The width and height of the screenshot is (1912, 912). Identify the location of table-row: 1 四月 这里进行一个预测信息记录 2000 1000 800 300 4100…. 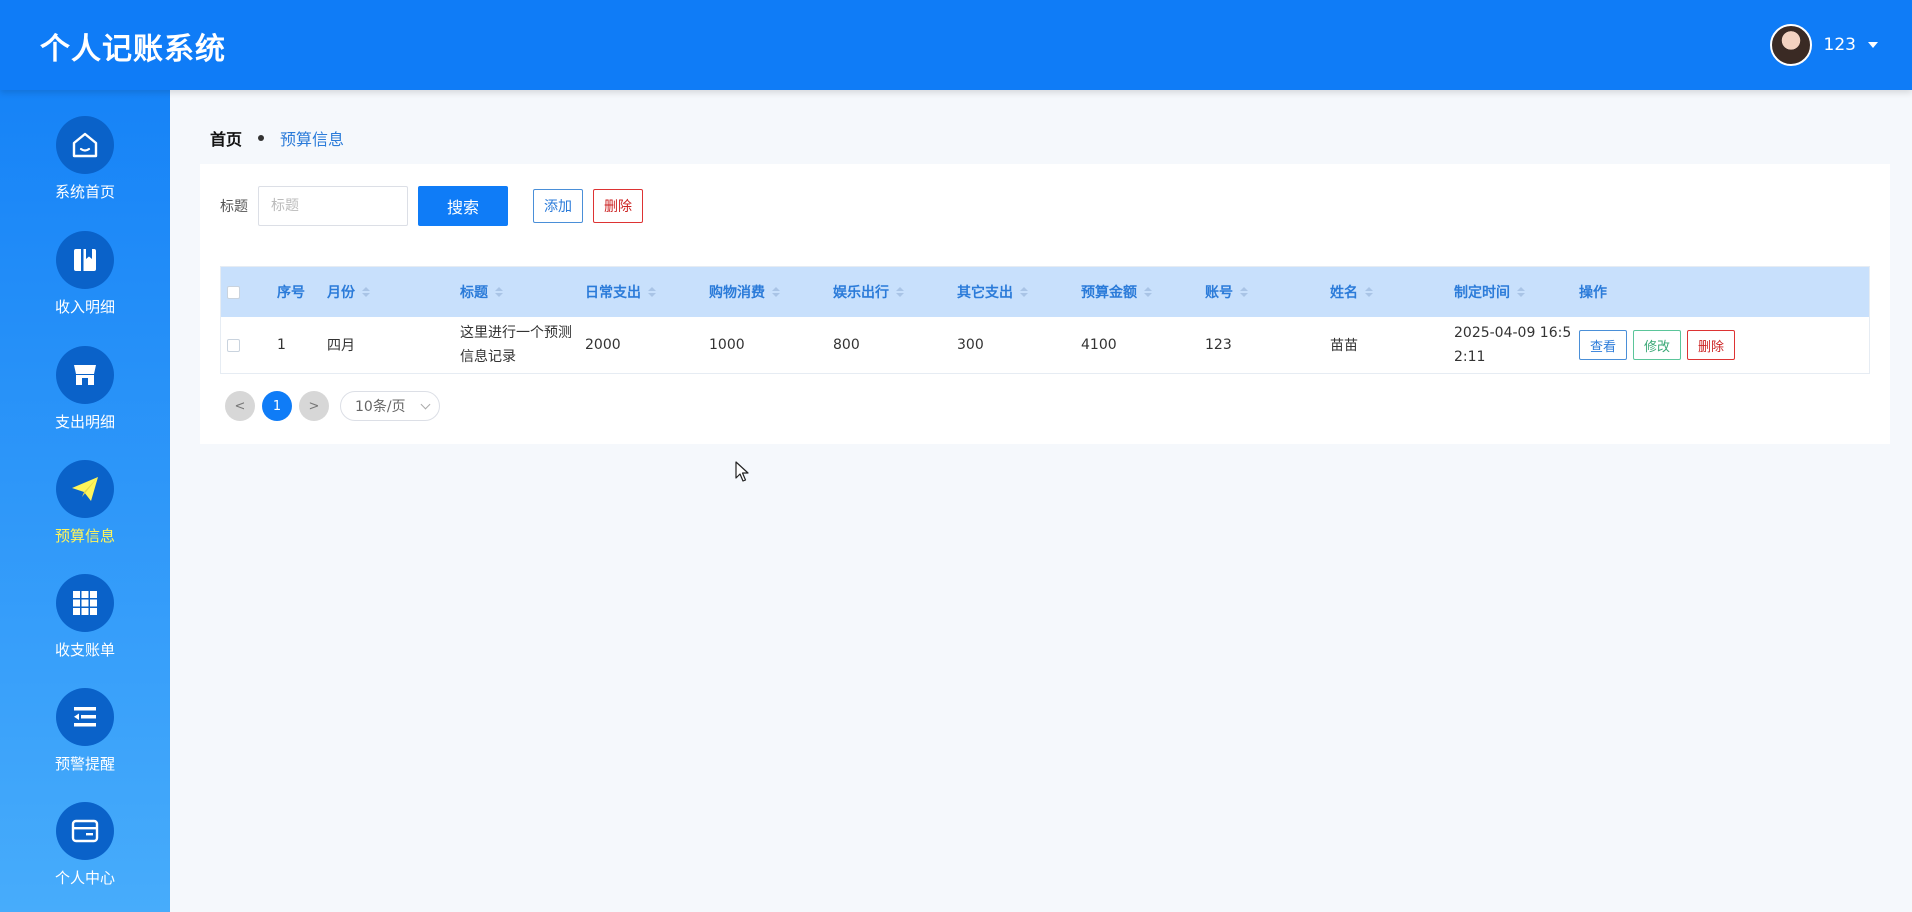
(1045, 345).